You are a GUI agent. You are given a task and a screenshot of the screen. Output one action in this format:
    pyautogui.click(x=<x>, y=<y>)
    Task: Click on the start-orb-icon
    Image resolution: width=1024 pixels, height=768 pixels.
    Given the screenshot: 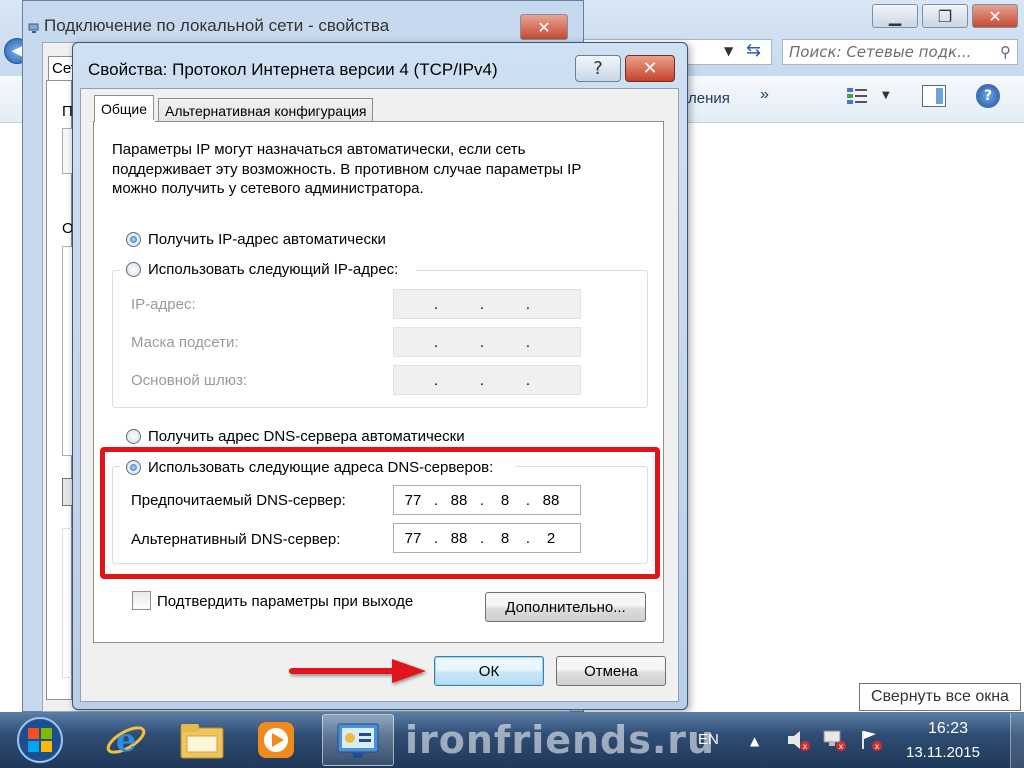 What is the action you would take?
    pyautogui.click(x=40, y=740)
    